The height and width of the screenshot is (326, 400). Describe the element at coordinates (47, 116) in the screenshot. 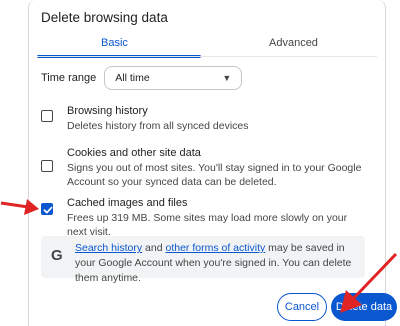

I see `browsing-history-checkbox` at that location.